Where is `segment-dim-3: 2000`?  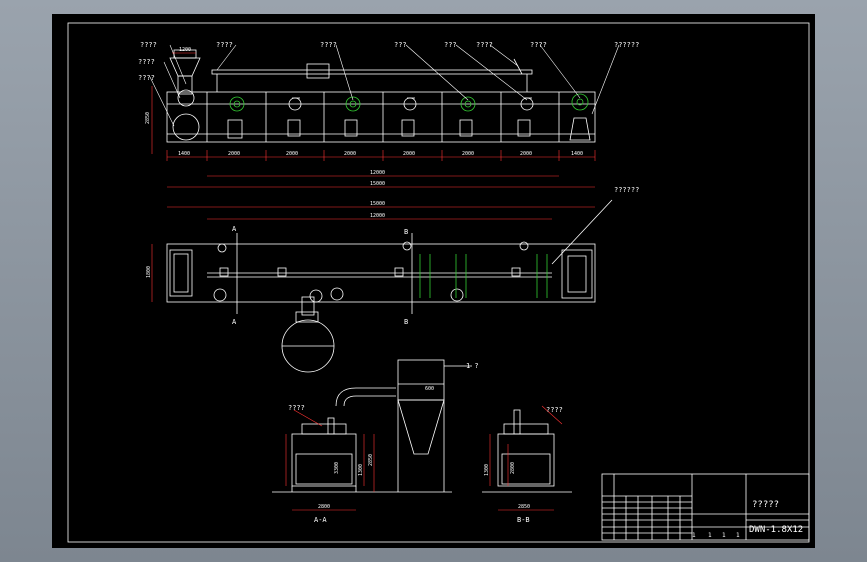
segment-dim-3: 2000 is located at coordinates (350, 154).